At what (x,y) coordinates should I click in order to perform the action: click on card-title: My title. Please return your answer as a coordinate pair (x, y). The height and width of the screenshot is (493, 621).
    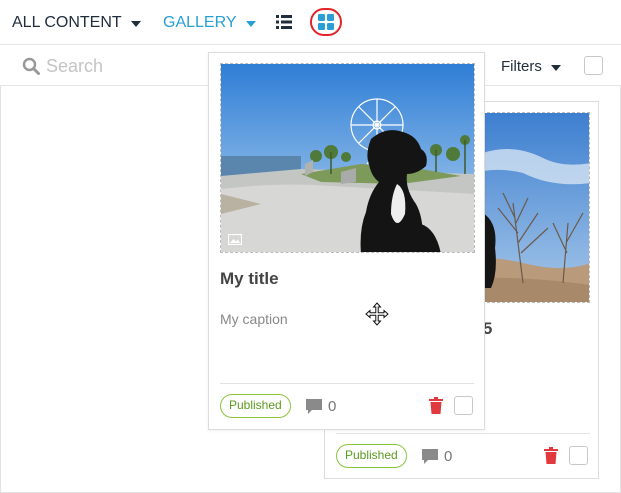
    Looking at the image, I should click on (249, 279).